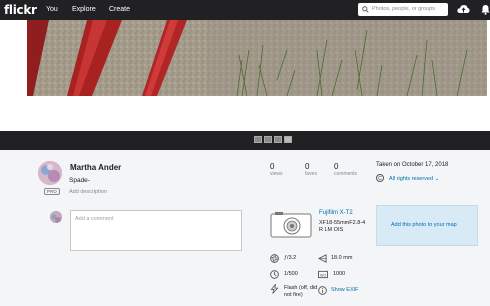  Describe the element at coordinates (288, 139) in the screenshot. I see `thumbnail-current` at that location.